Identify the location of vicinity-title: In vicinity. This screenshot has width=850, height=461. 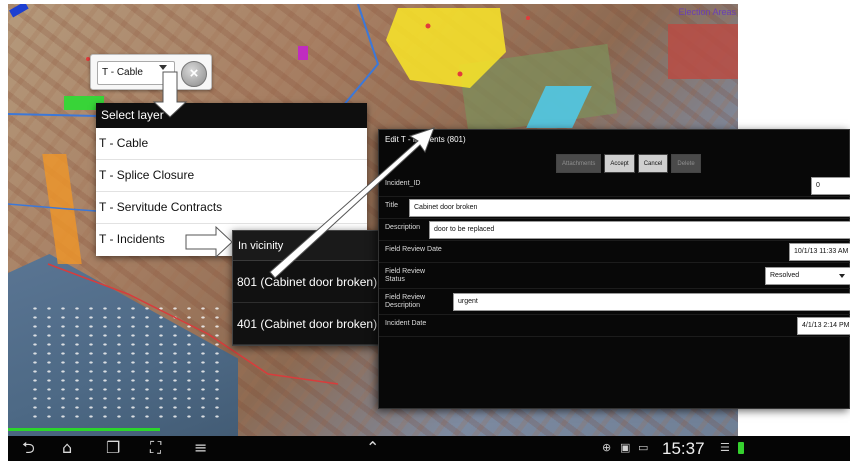
(306, 246).